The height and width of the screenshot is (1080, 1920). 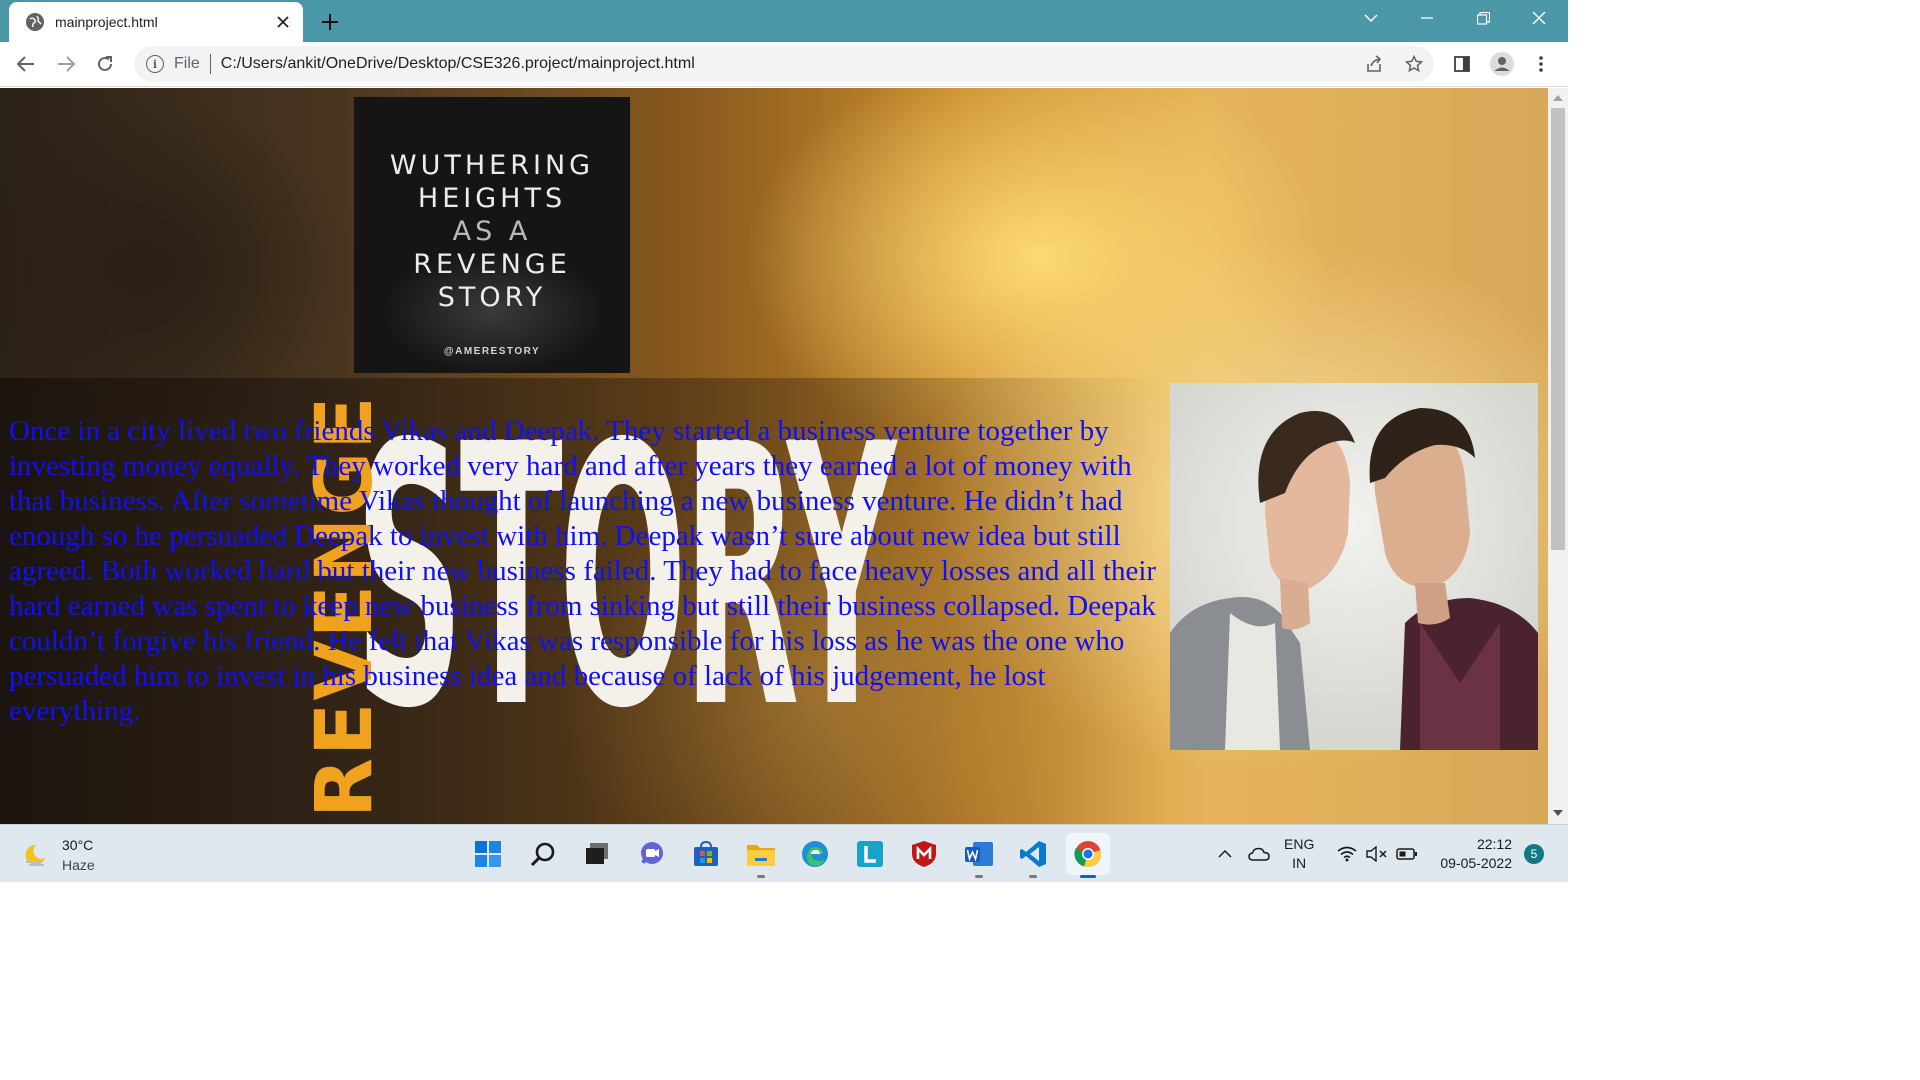 I want to click on browser-tab: mainproject.html, so click(x=156, y=22).